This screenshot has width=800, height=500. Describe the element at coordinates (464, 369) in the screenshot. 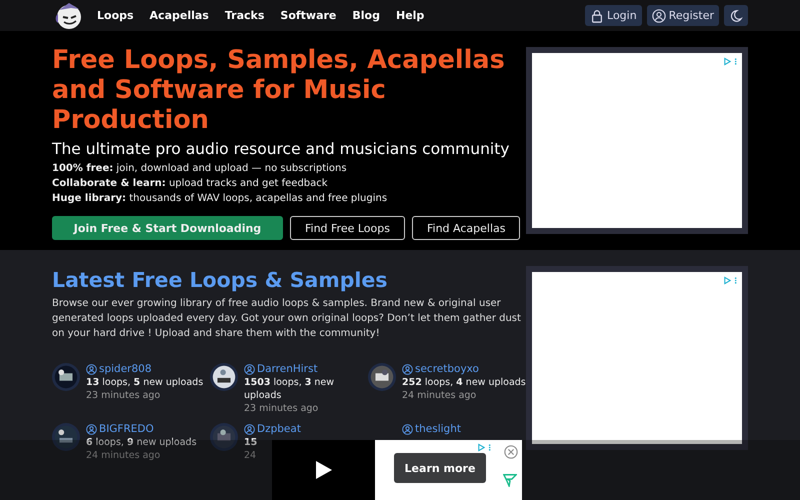

I see `user-link: secretboyxo` at that location.